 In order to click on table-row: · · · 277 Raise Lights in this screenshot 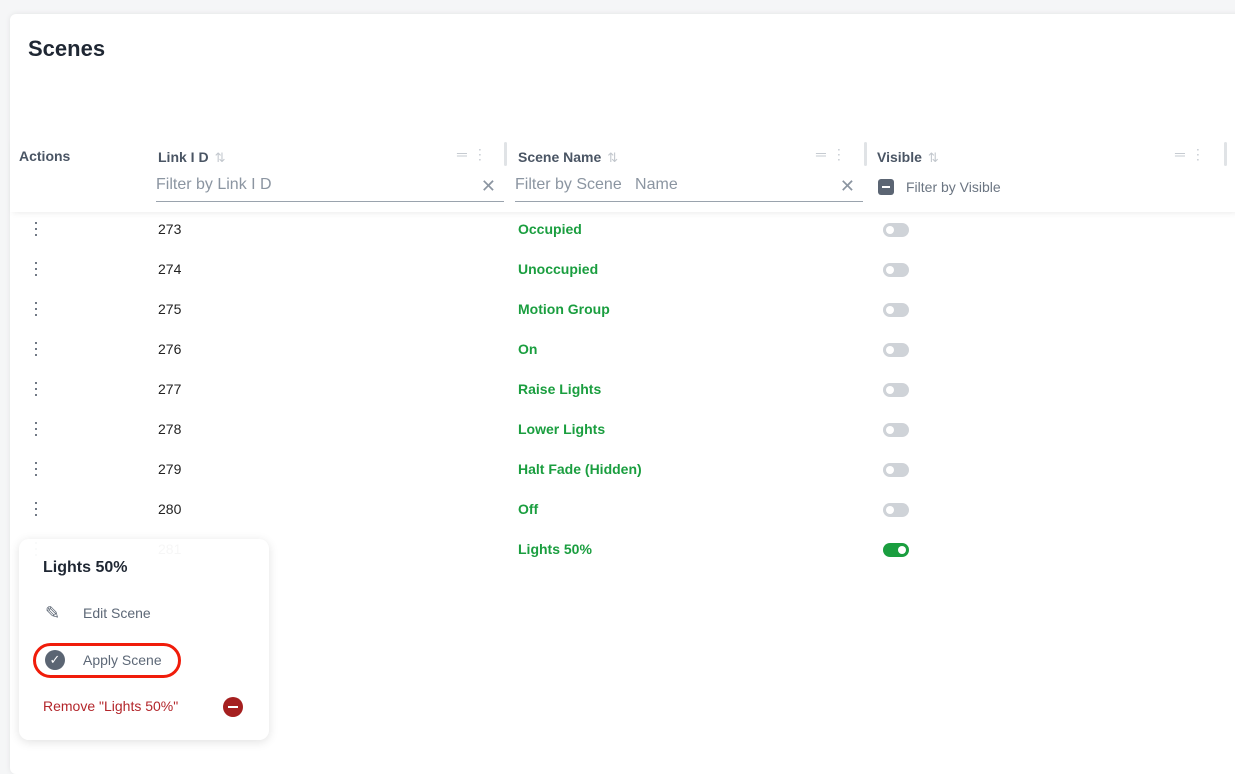, I will do `click(622, 391)`.